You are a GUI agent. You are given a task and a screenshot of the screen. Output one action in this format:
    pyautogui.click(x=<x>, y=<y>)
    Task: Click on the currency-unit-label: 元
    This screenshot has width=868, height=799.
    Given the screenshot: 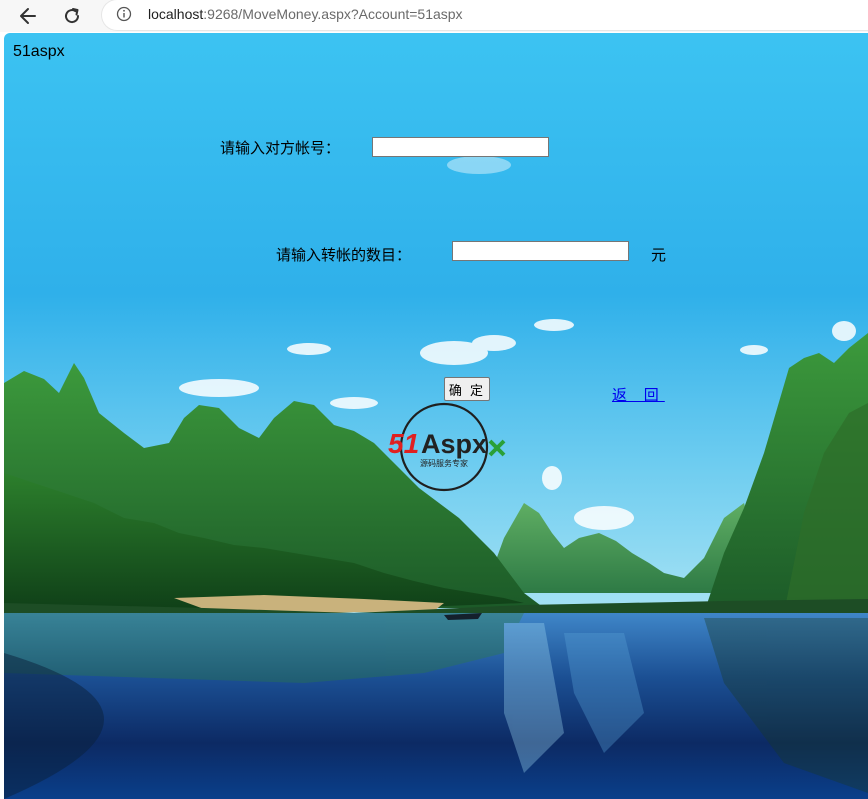 What is the action you would take?
    pyautogui.click(x=659, y=255)
    